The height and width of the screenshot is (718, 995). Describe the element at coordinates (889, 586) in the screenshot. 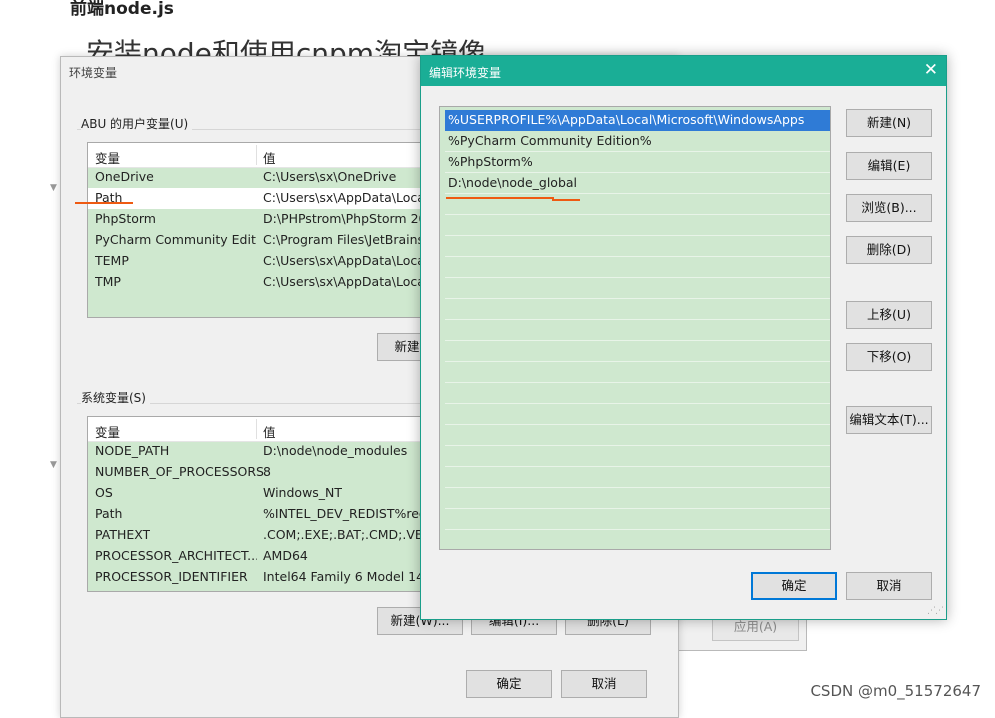

I see `edit-cancel-button: 取消` at that location.